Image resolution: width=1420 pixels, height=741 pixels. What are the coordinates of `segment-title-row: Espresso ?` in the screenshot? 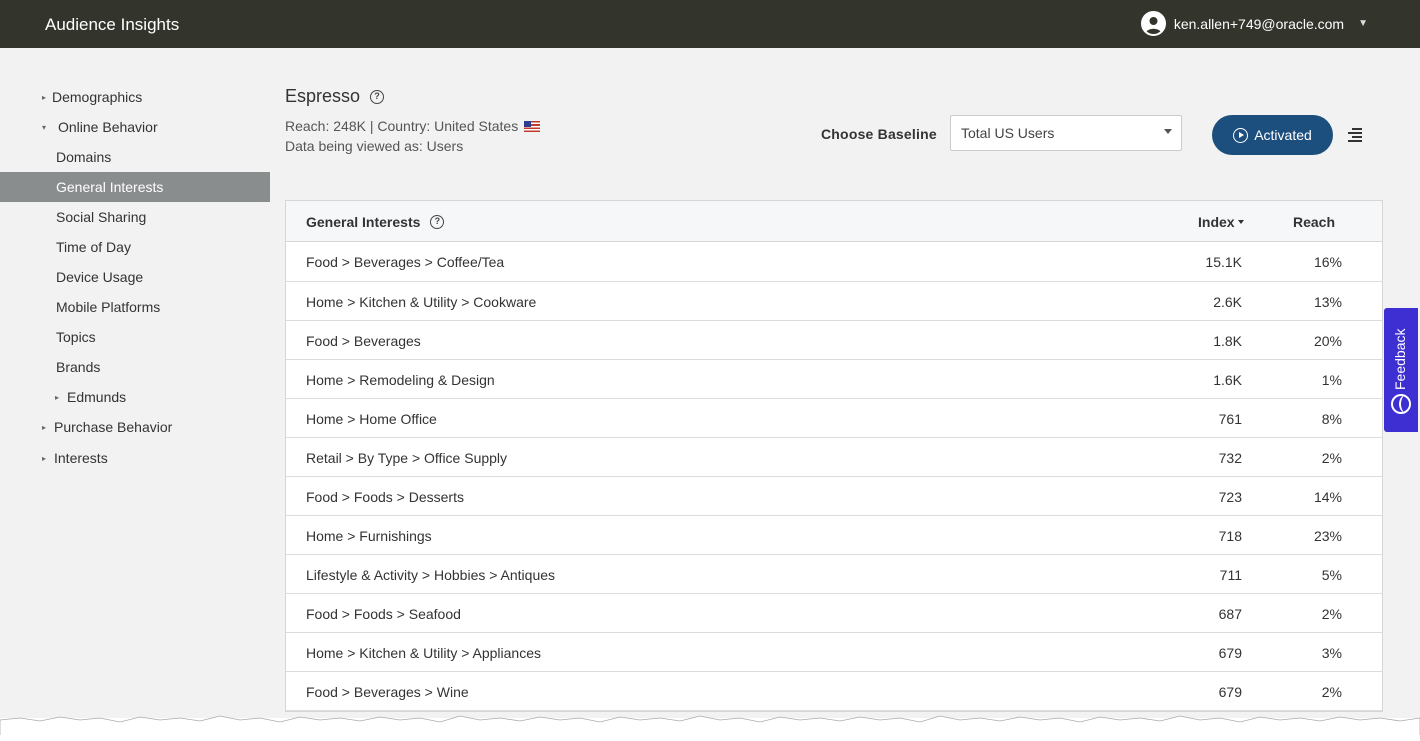 It's located at (335, 96).